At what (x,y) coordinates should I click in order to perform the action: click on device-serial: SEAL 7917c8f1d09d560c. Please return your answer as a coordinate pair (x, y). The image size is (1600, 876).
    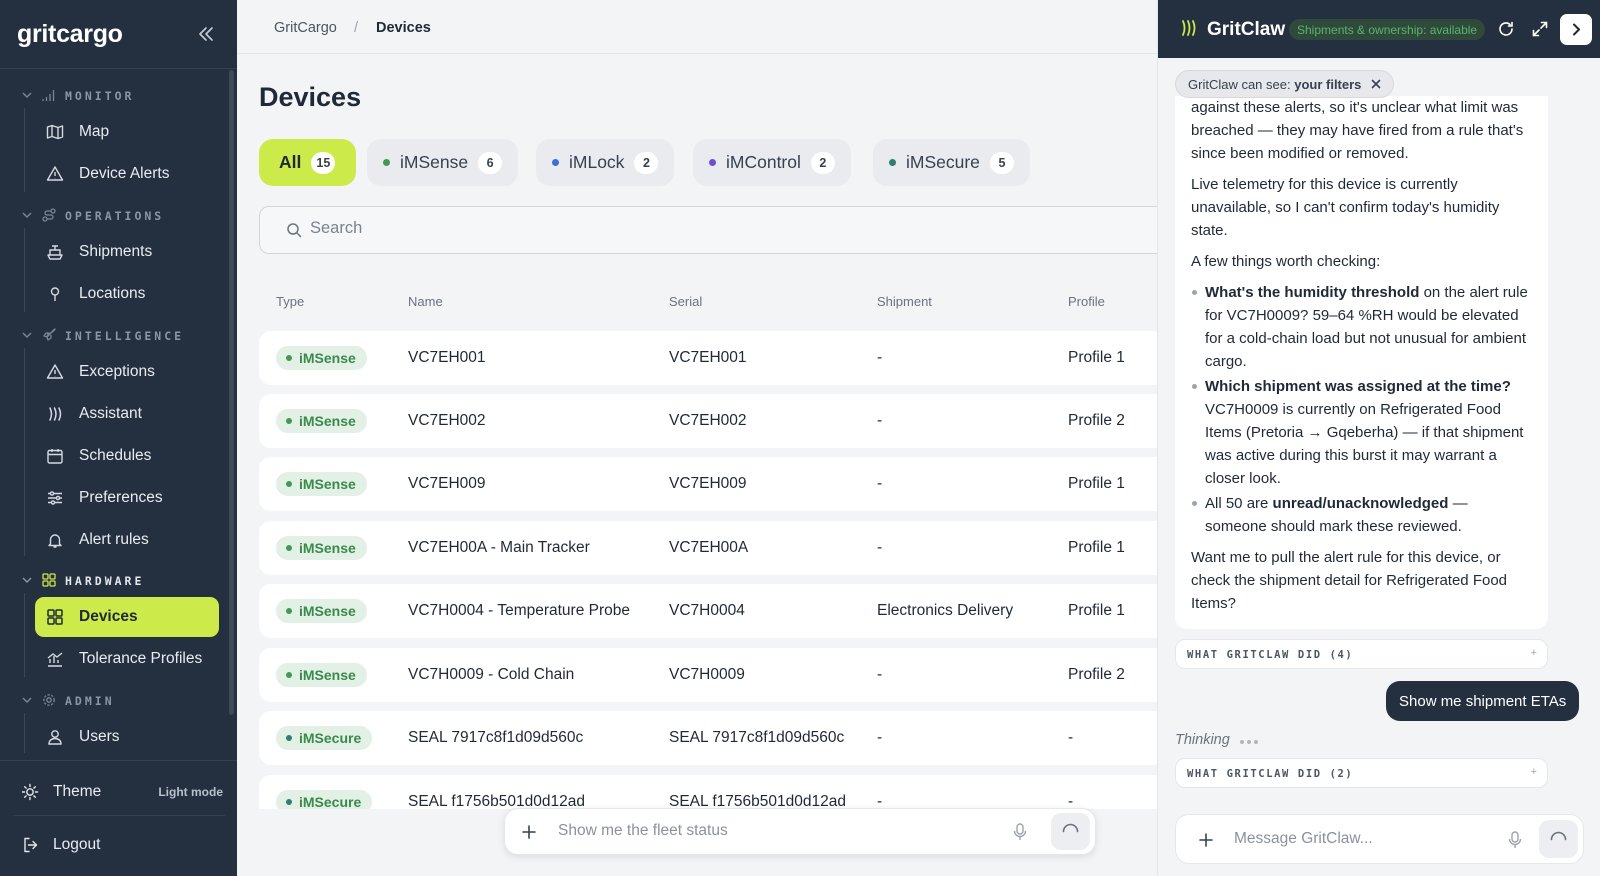
    Looking at the image, I should click on (757, 737).